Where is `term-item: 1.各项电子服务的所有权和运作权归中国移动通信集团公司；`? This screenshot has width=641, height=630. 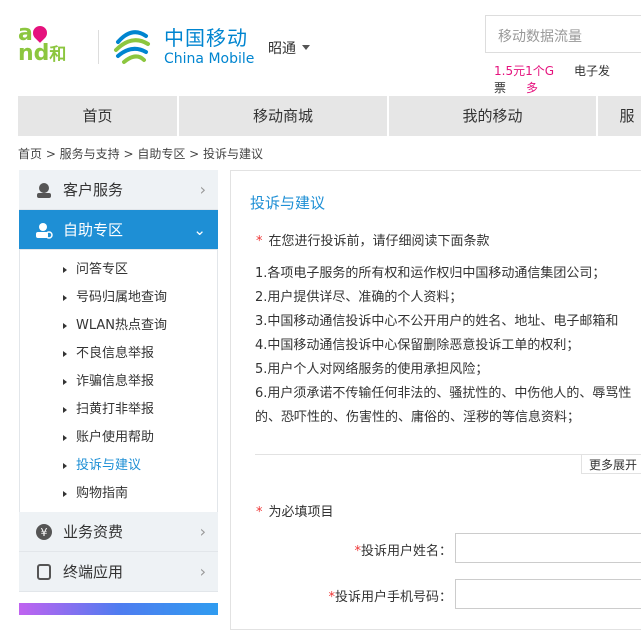
term-item: 1.各项电子服务的所有权和运作权归中国移动通信集团公司； is located at coordinates (430, 273).